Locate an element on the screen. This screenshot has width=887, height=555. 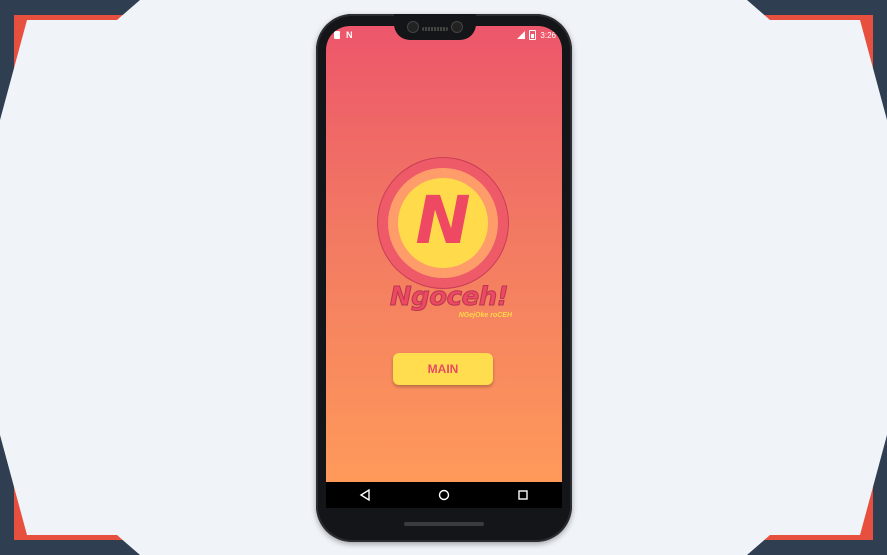
home-icon is located at coordinates (444, 495).